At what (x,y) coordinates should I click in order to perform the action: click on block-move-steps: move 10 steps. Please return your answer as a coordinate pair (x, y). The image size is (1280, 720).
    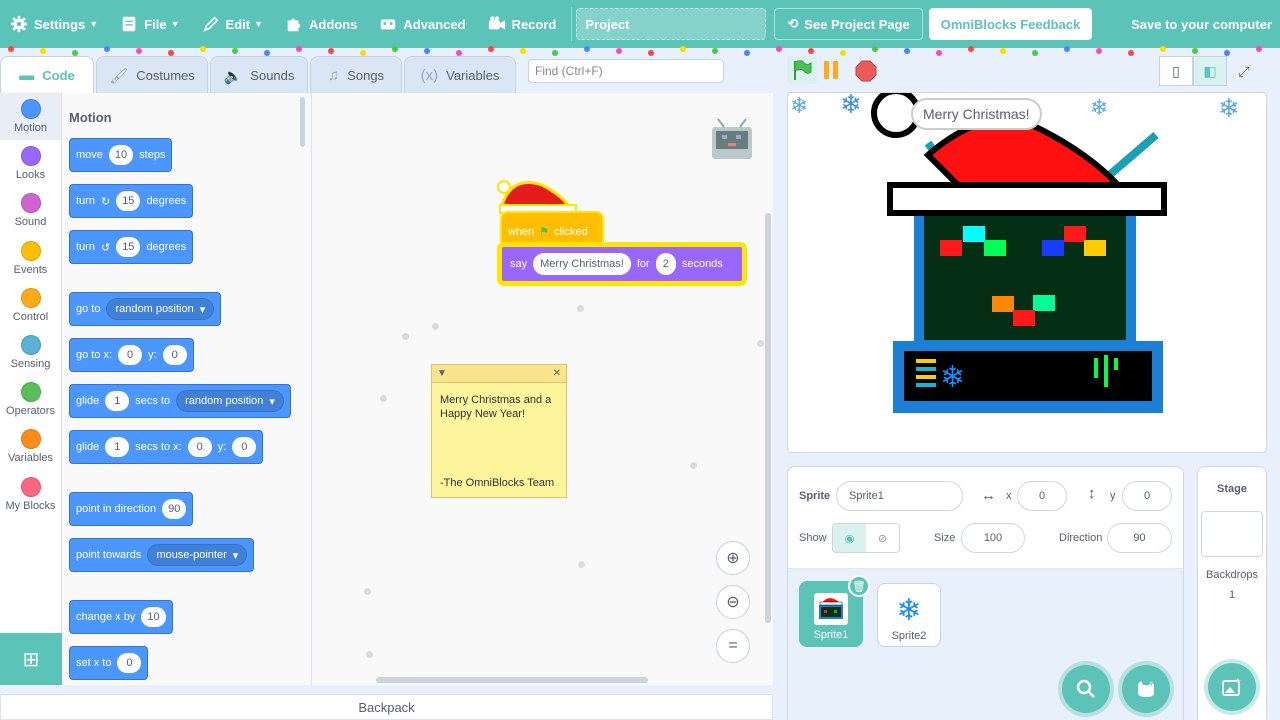
    Looking at the image, I should click on (121, 155).